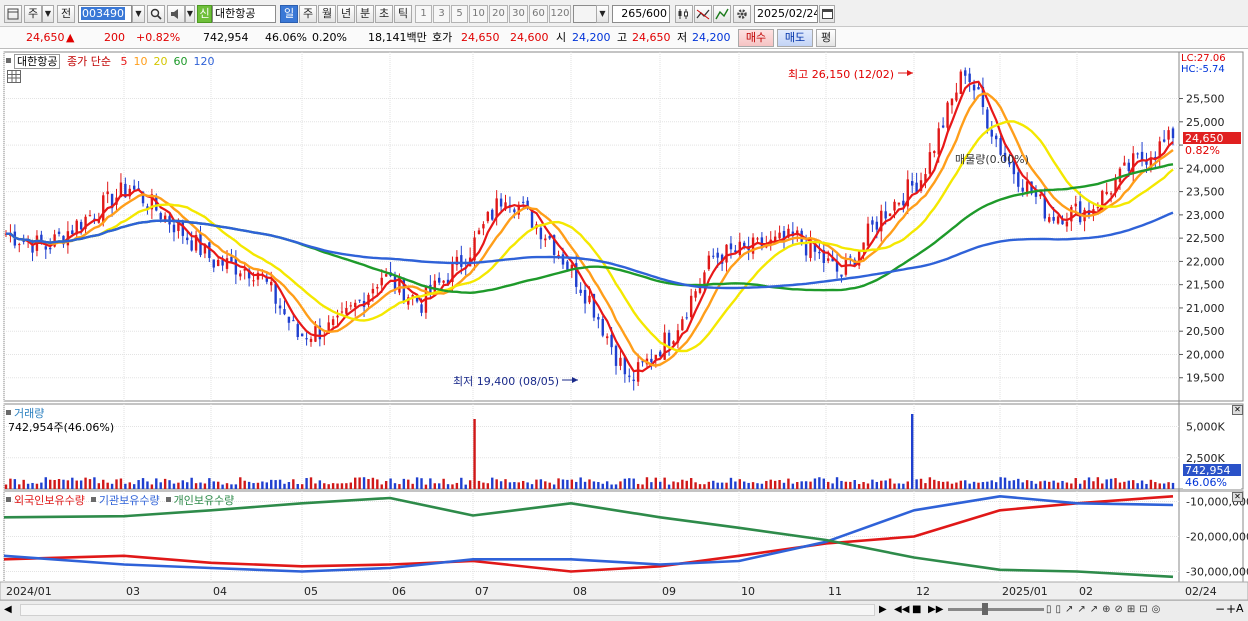 This screenshot has height=621, width=1248. I want to click on settings-gear-icon, so click(742, 14).